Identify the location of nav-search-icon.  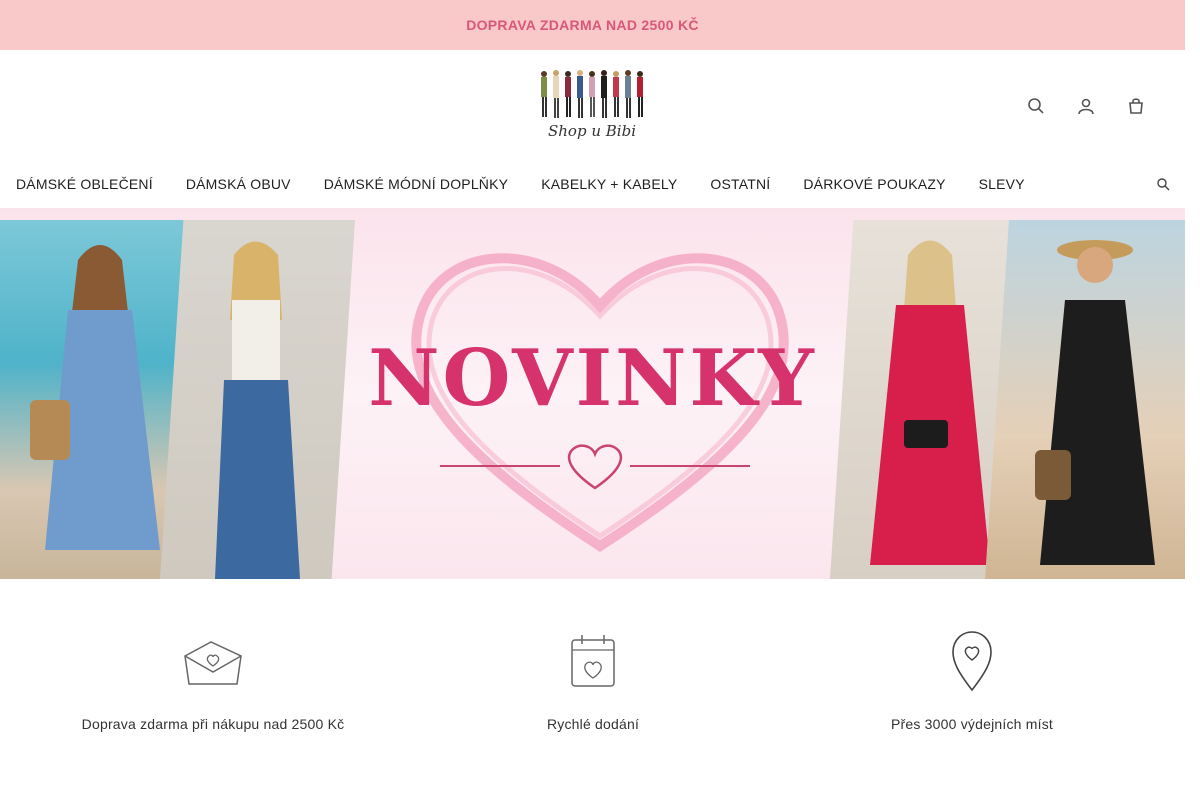
(1163, 184).